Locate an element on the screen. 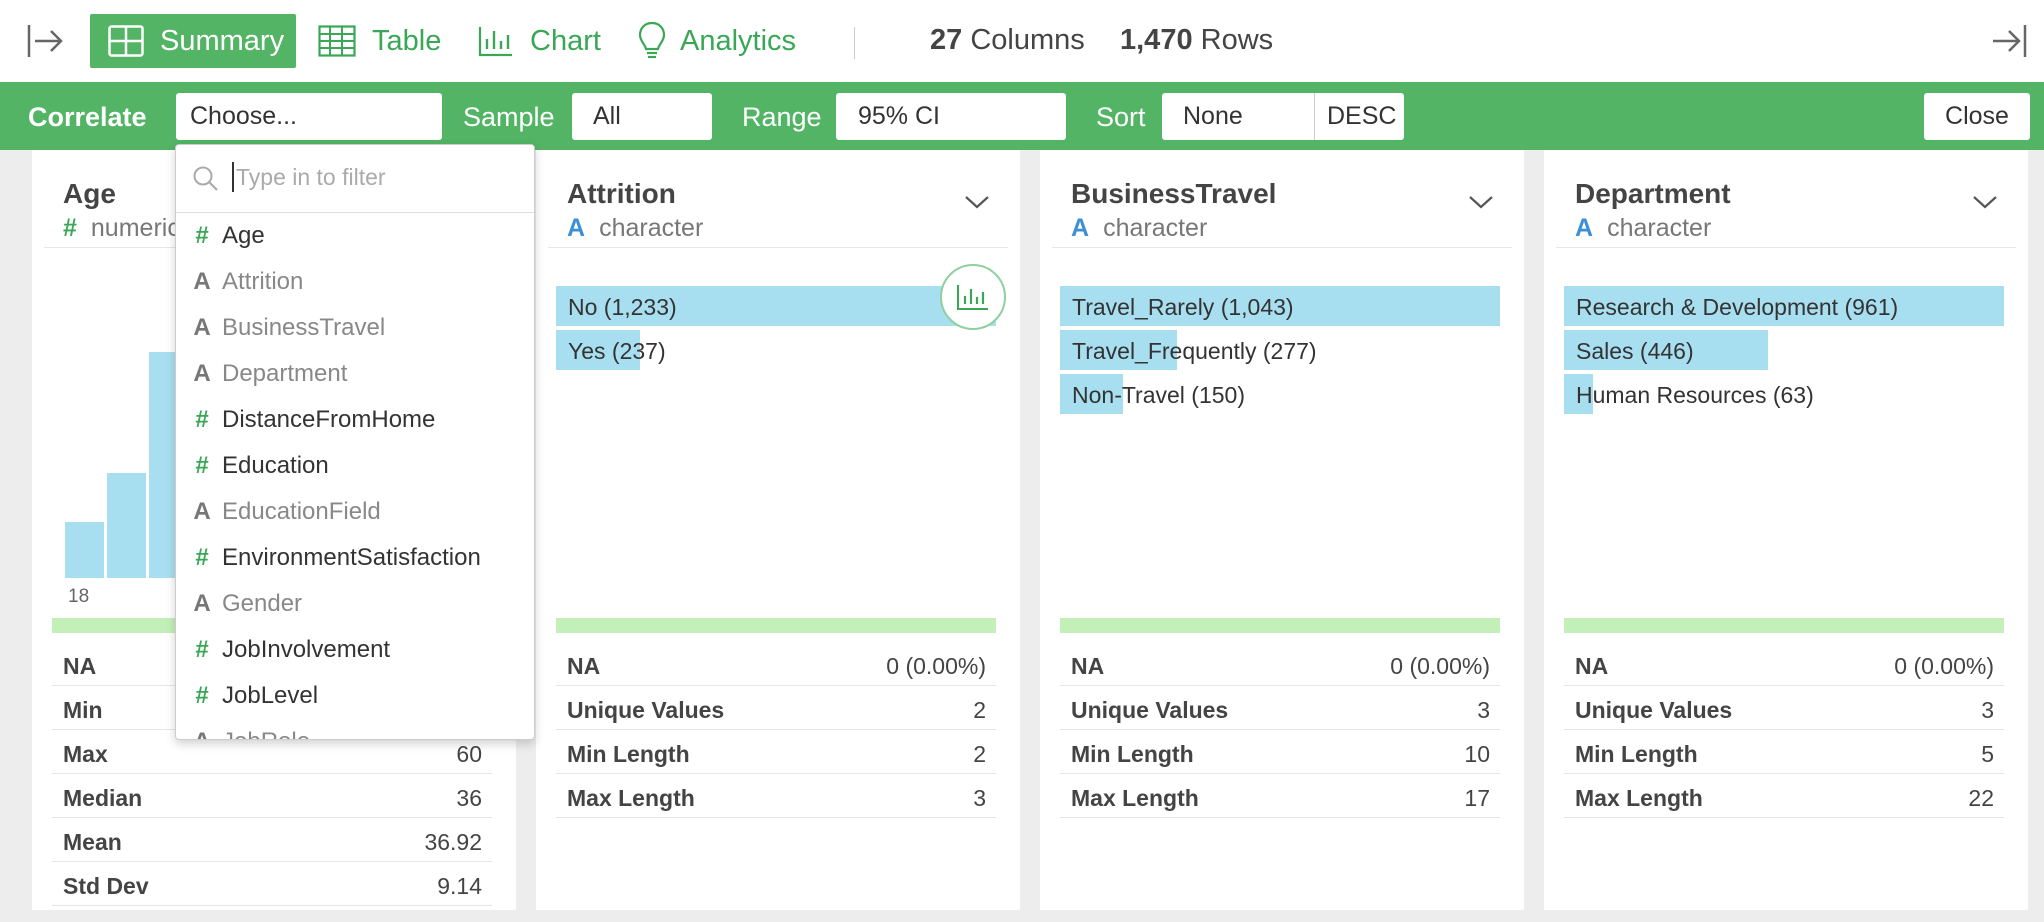 This screenshot has width=2044, height=922. range-label: Range is located at coordinates (782, 117).